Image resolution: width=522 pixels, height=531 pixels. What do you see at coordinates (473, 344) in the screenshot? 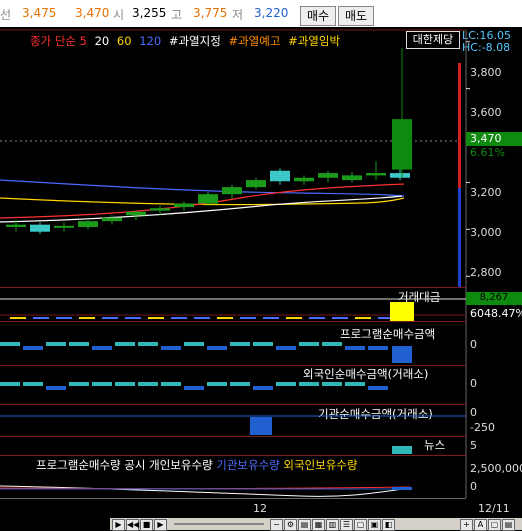
I see `program-zero: 0` at bounding box center [473, 344].